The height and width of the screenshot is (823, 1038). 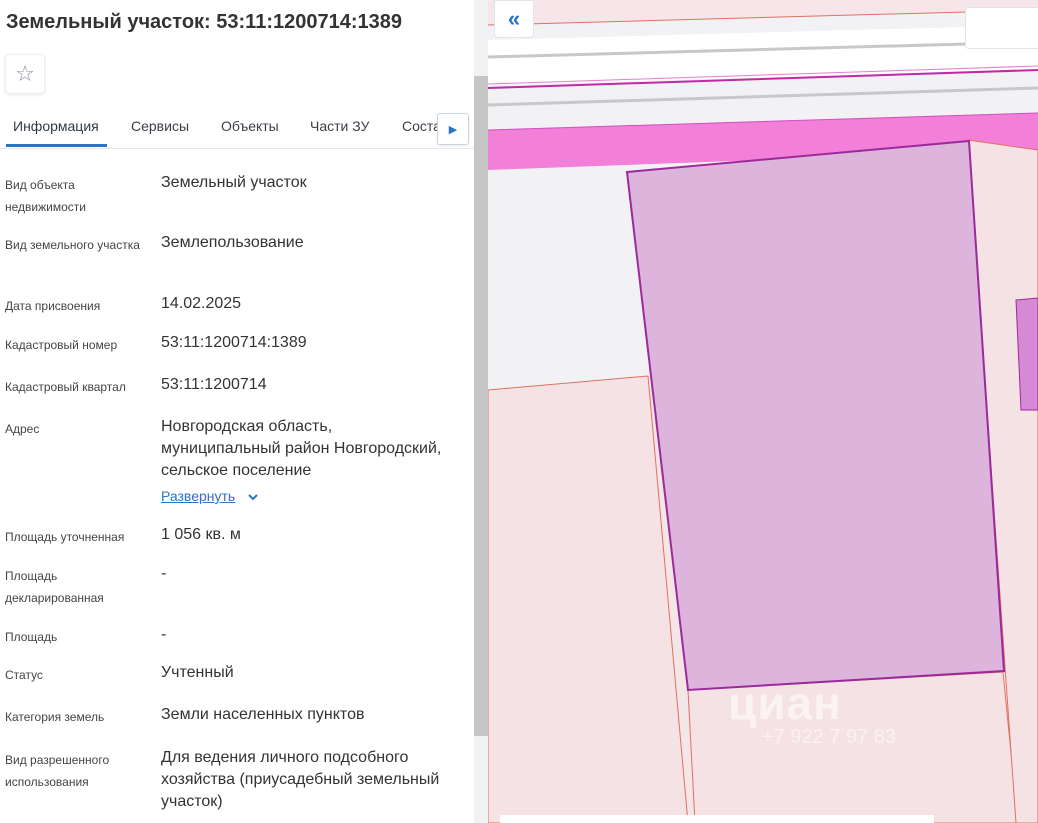 What do you see at coordinates (65, 537) in the screenshot?
I see `label-area-refined: Площадь уточненная` at bounding box center [65, 537].